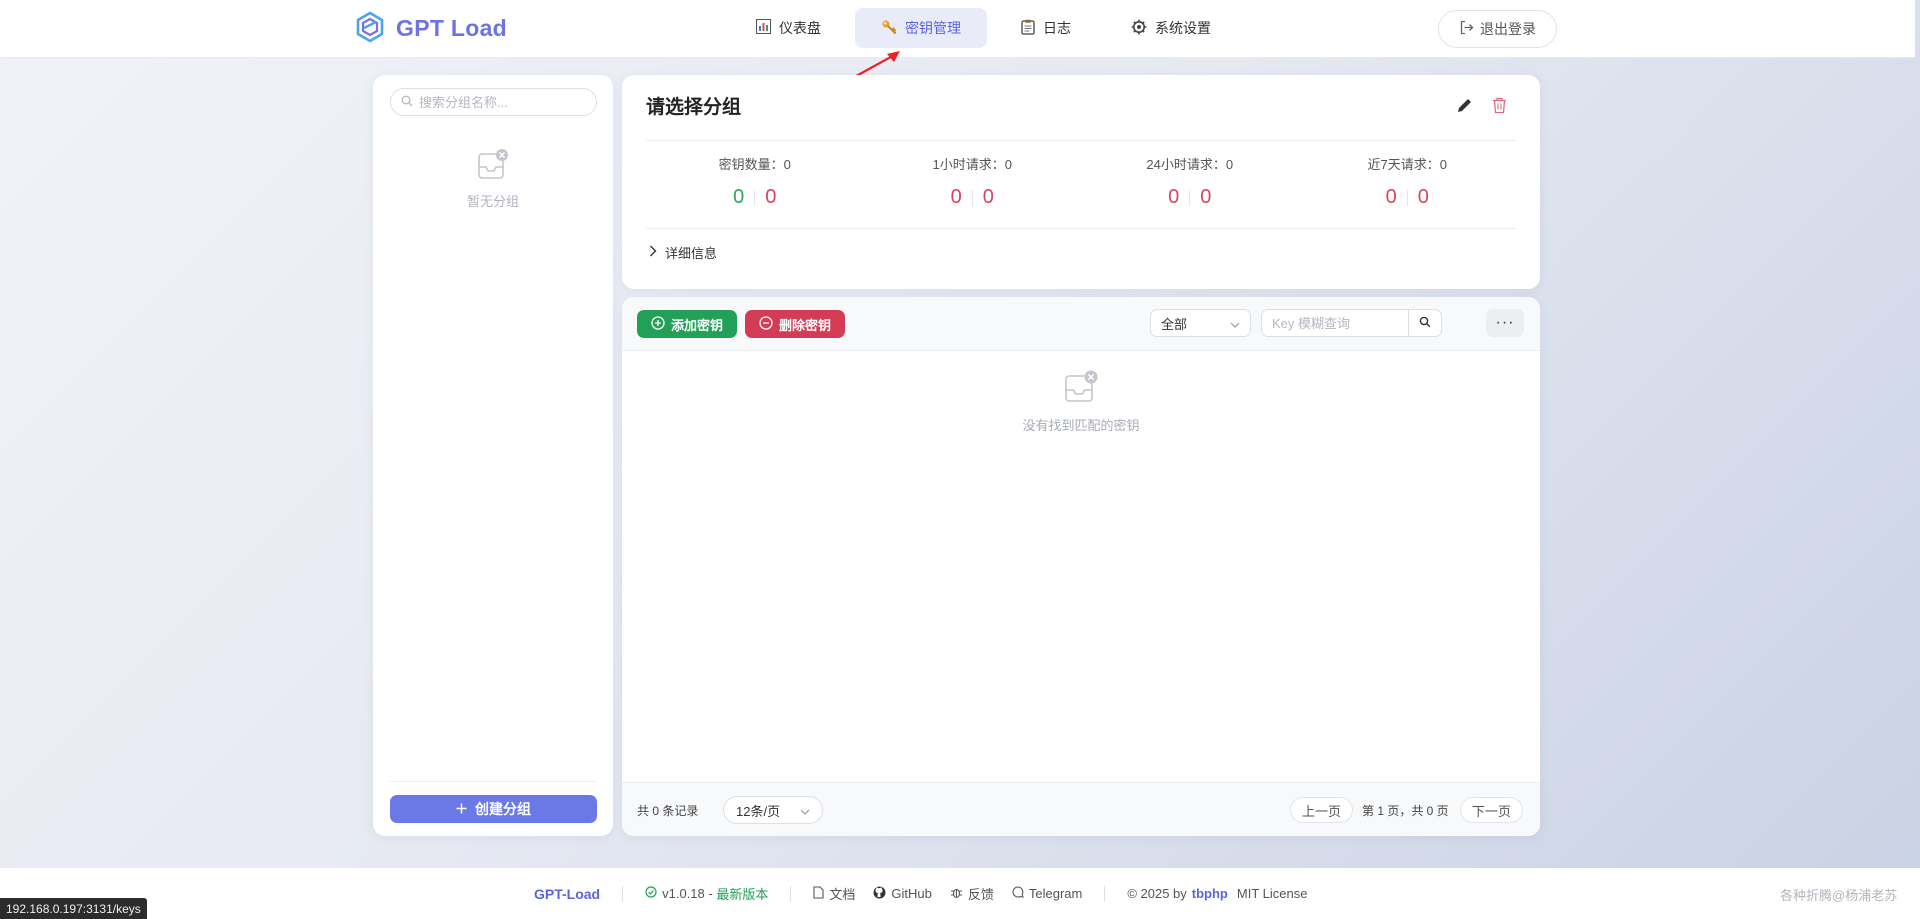  Describe the element at coordinates (1190, 181) in the screenshot. I see `stat-24h-requests: 24小时请求：0 0 0` at that location.